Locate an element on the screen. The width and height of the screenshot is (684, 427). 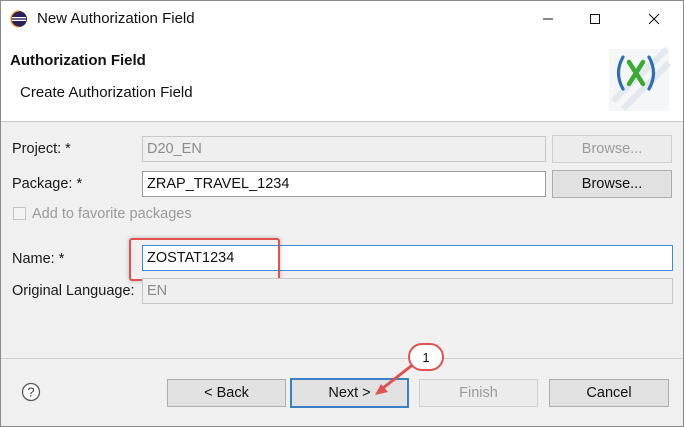
title-bar: New Authorization Field is located at coordinates (342, 19).